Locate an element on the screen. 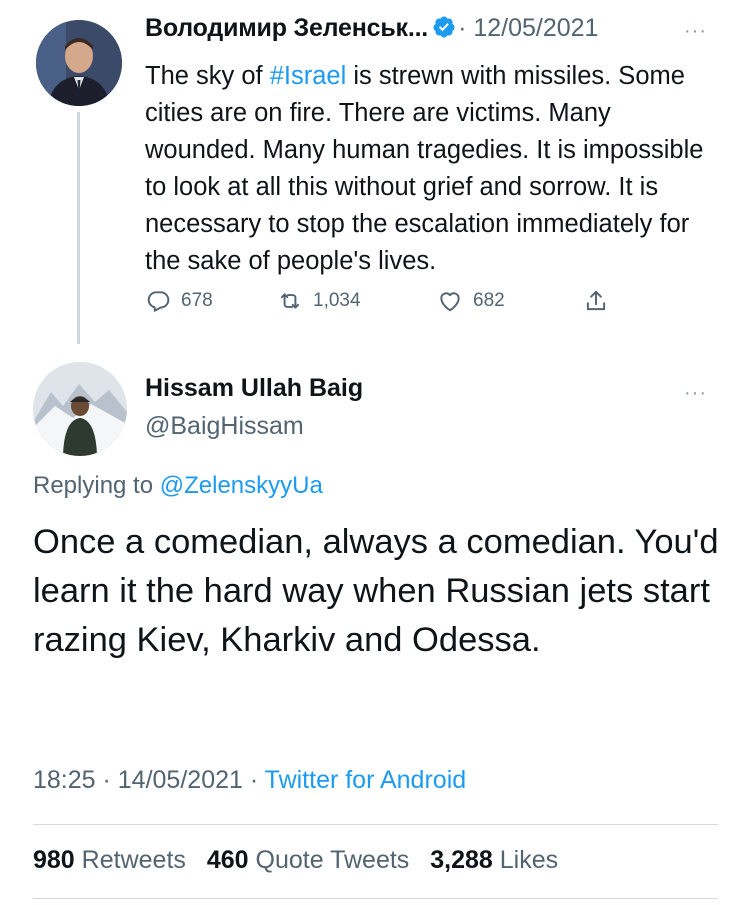  retweets-count: 980 is located at coordinates (54, 860).